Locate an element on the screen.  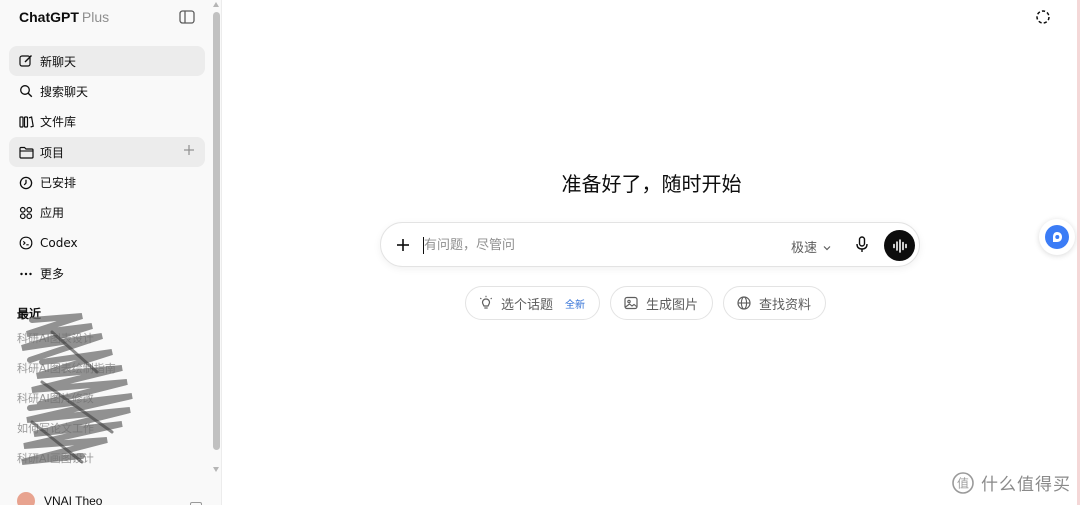
sidebar-item-codex: Codex is located at coordinates (107, 243).